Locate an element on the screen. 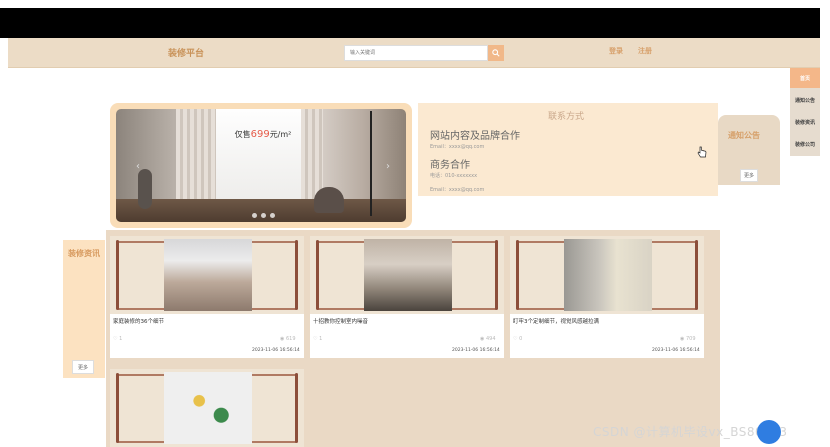  browser-black-bar is located at coordinates (410, 23).